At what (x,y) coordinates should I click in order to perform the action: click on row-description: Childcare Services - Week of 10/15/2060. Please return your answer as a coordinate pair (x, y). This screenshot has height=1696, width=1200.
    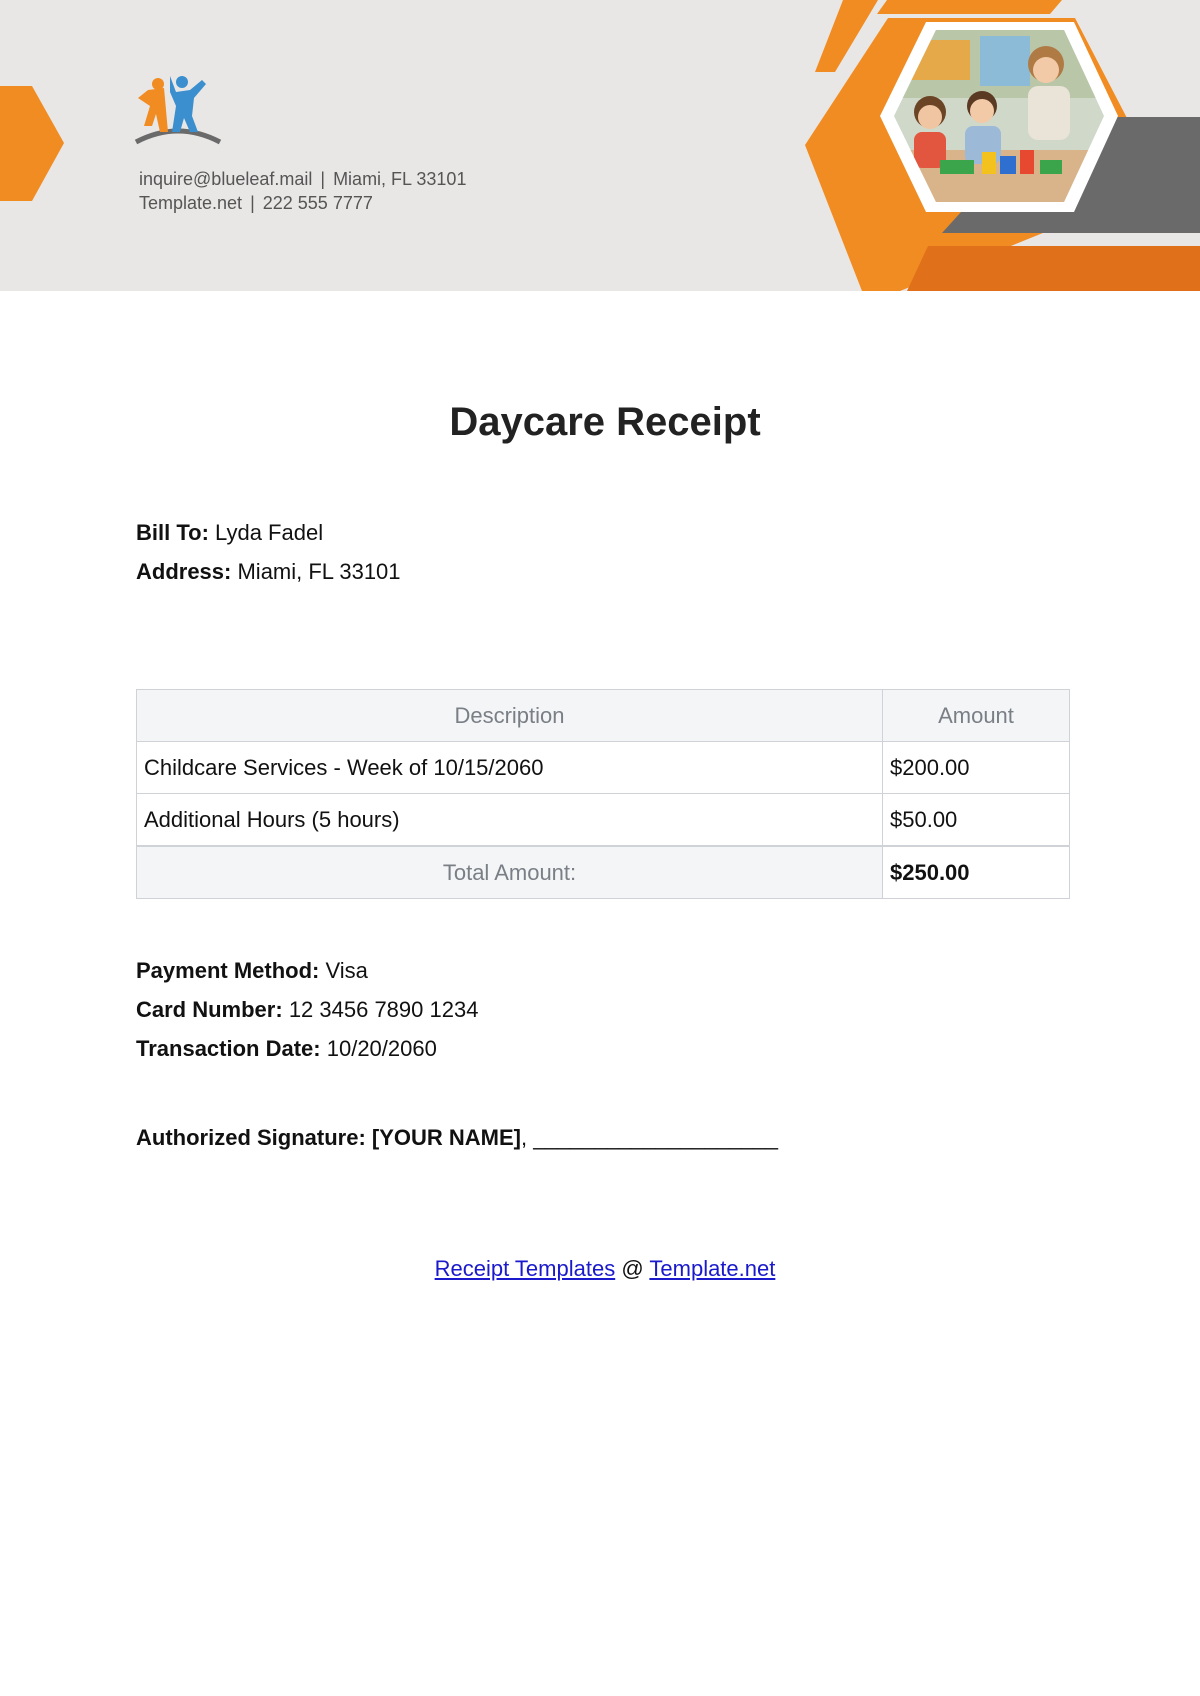
    Looking at the image, I should click on (509, 767).